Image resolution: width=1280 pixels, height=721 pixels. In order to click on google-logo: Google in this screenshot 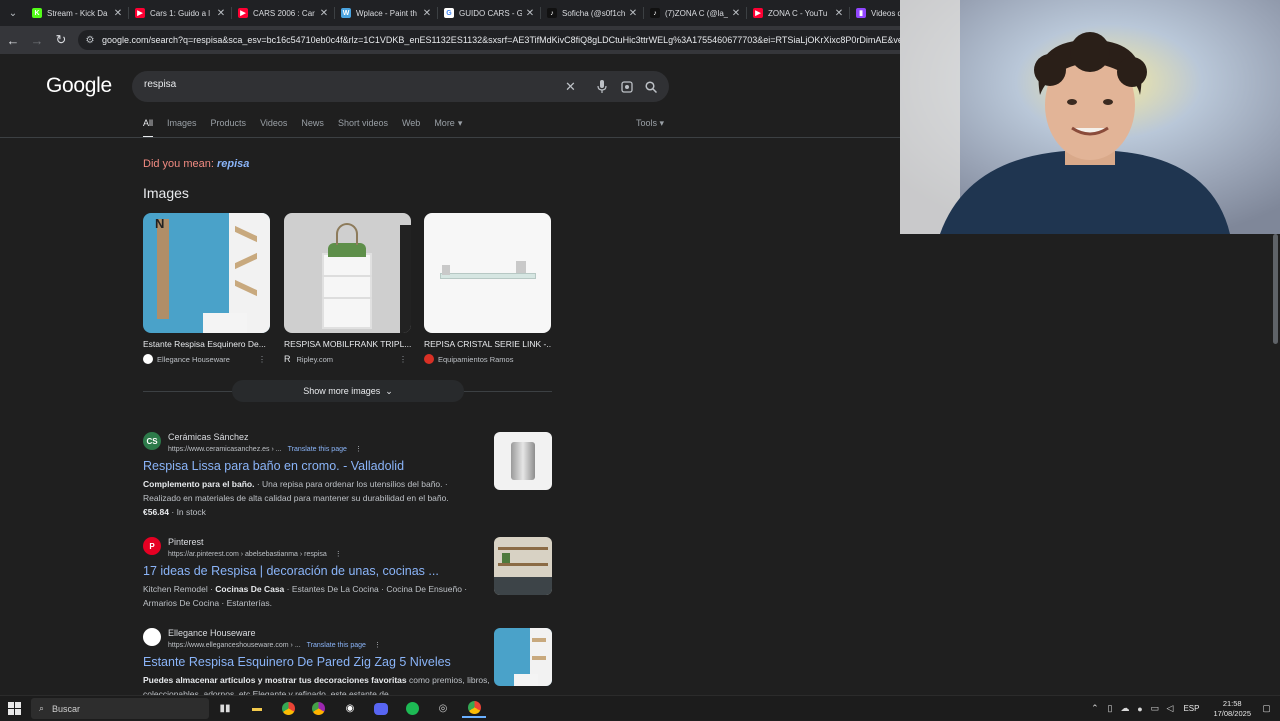, I will do `click(79, 86)`.